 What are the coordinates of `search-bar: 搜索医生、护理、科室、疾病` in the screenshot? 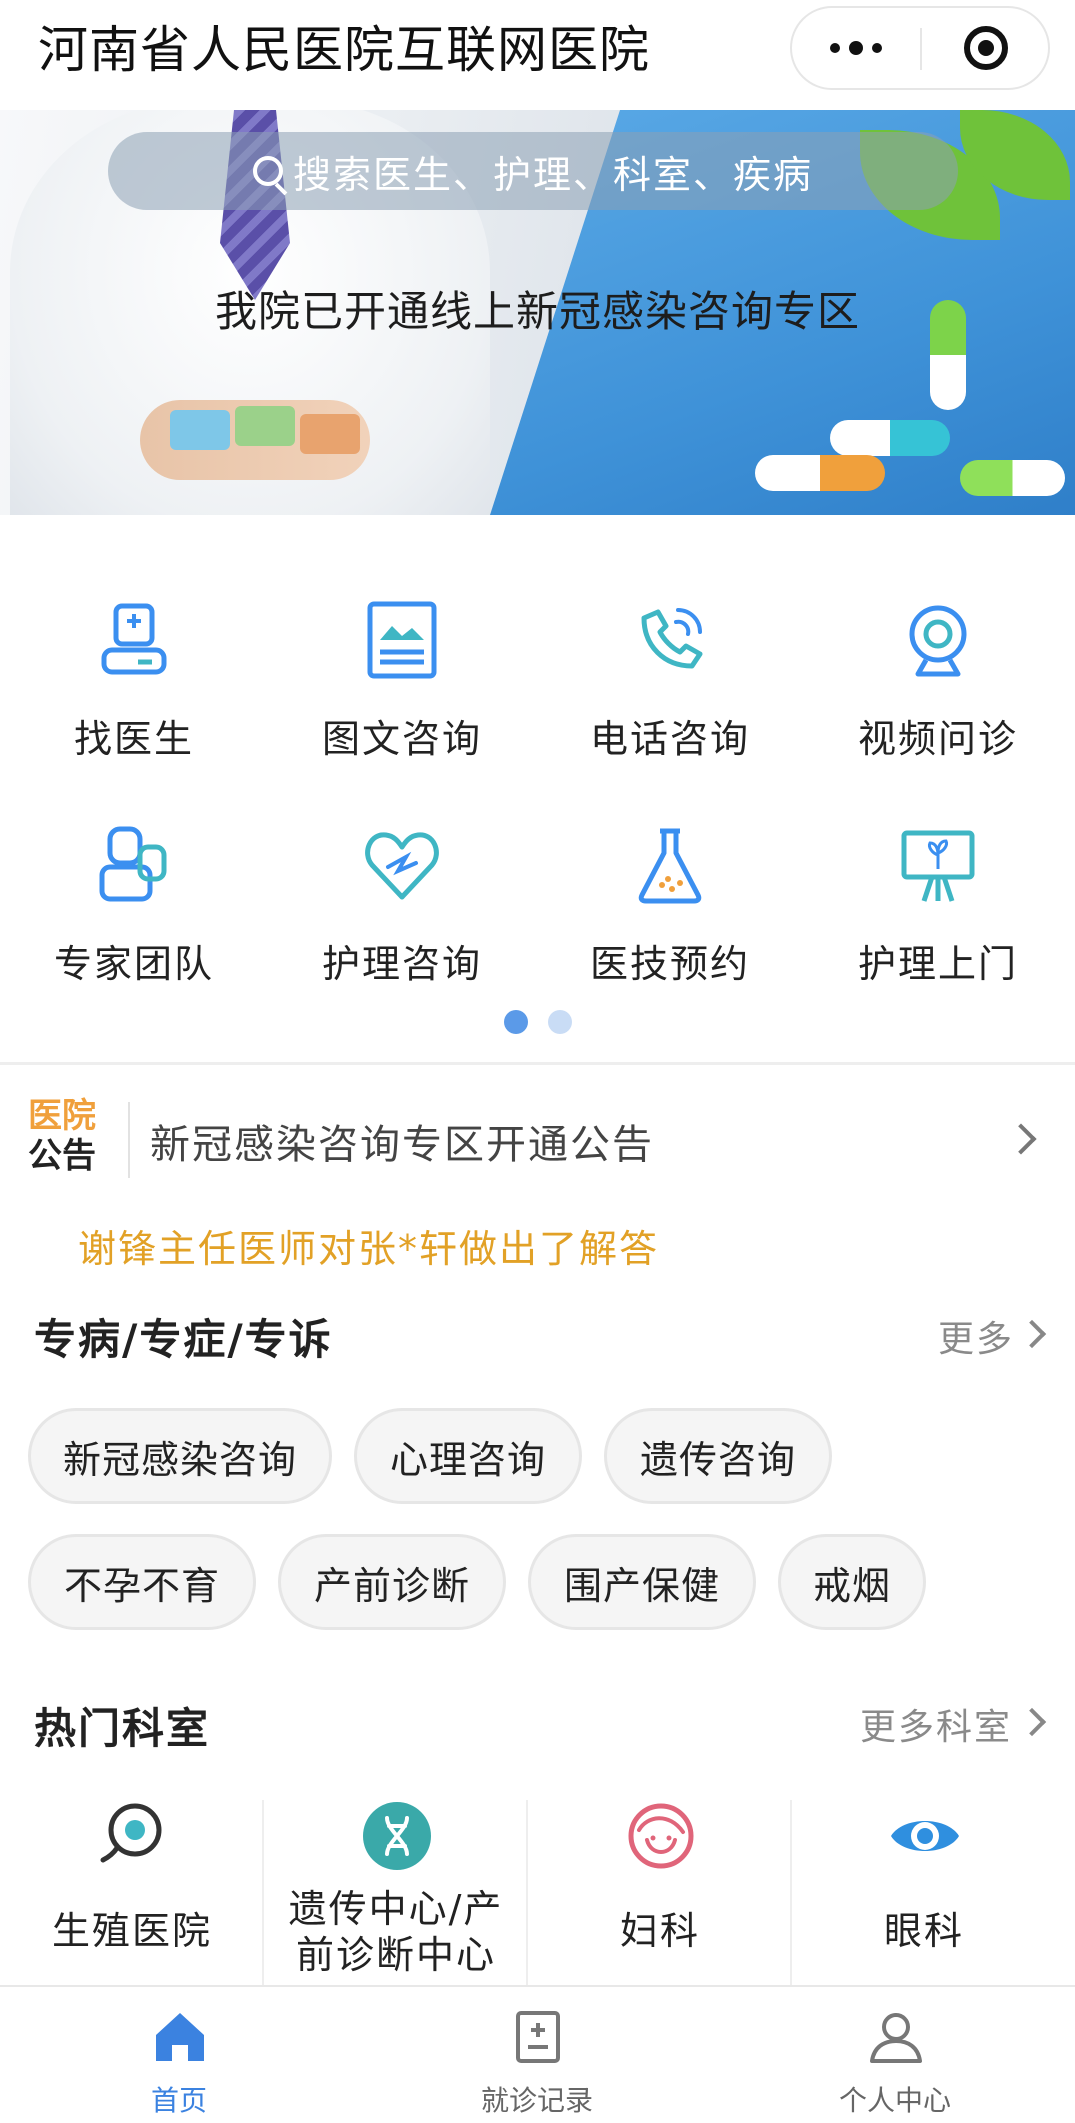 It's located at (533, 171).